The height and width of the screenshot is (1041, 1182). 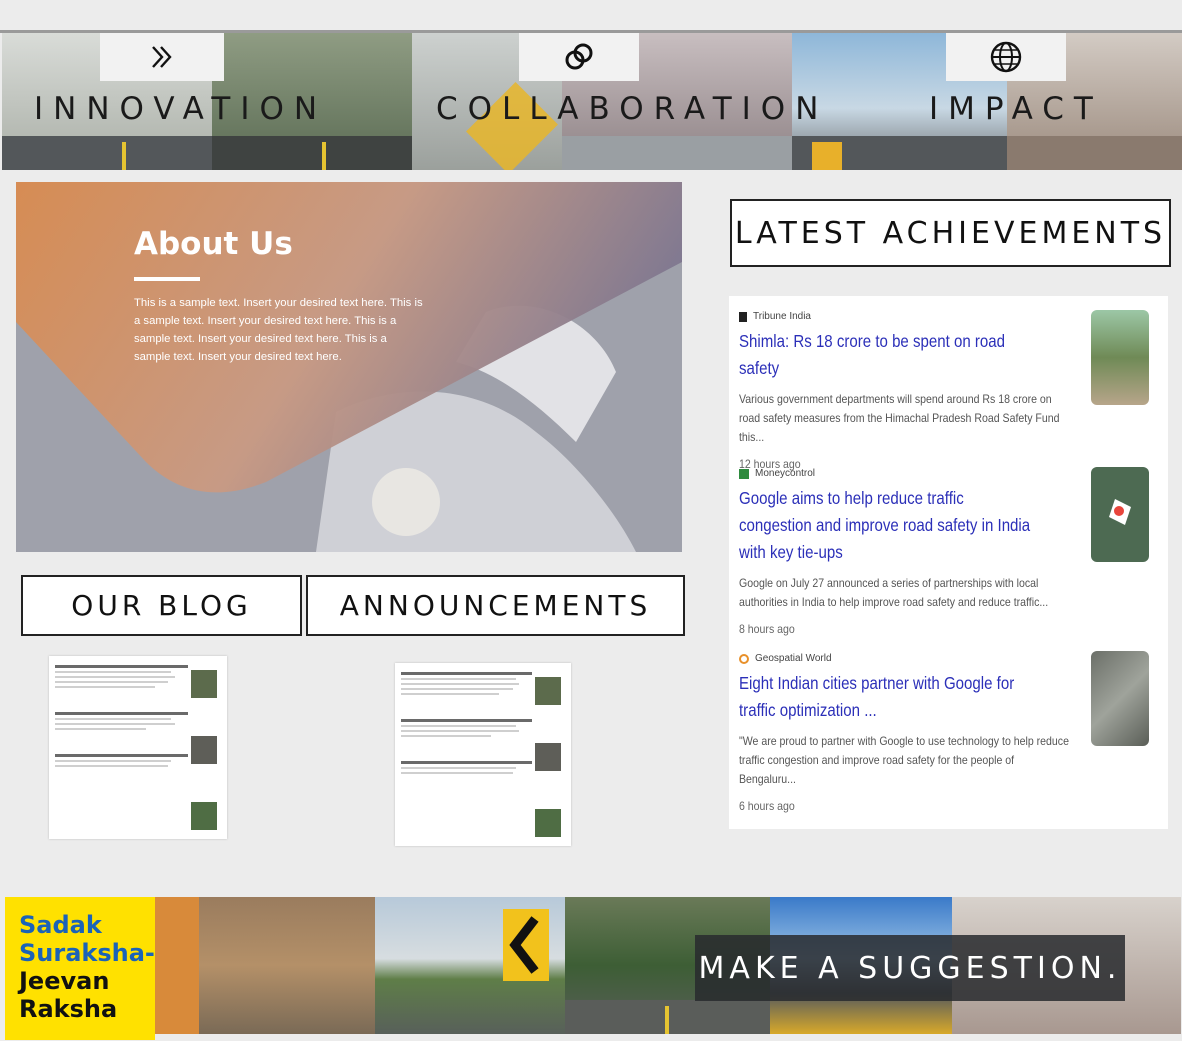 I want to click on logo-line-2: Suraksha-, so click(x=87, y=953).